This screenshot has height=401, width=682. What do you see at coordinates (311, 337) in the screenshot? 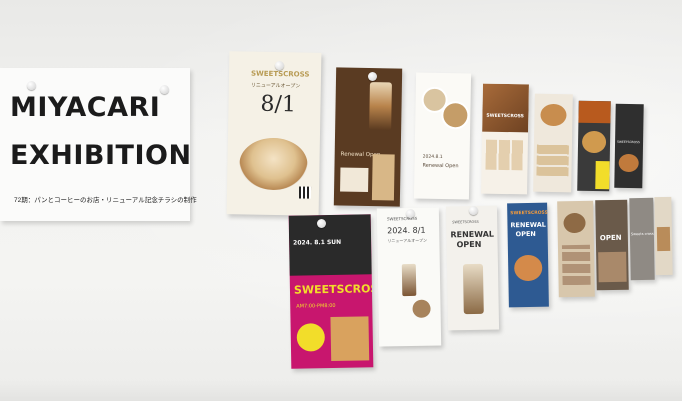
I see `yellow-badge` at bounding box center [311, 337].